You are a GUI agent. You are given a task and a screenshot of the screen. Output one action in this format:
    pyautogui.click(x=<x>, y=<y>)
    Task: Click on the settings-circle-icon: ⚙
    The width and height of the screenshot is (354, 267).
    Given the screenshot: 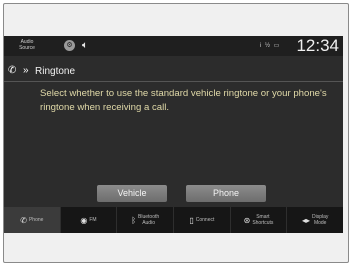 What is the action you would take?
    pyautogui.click(x=69, y=45)
    